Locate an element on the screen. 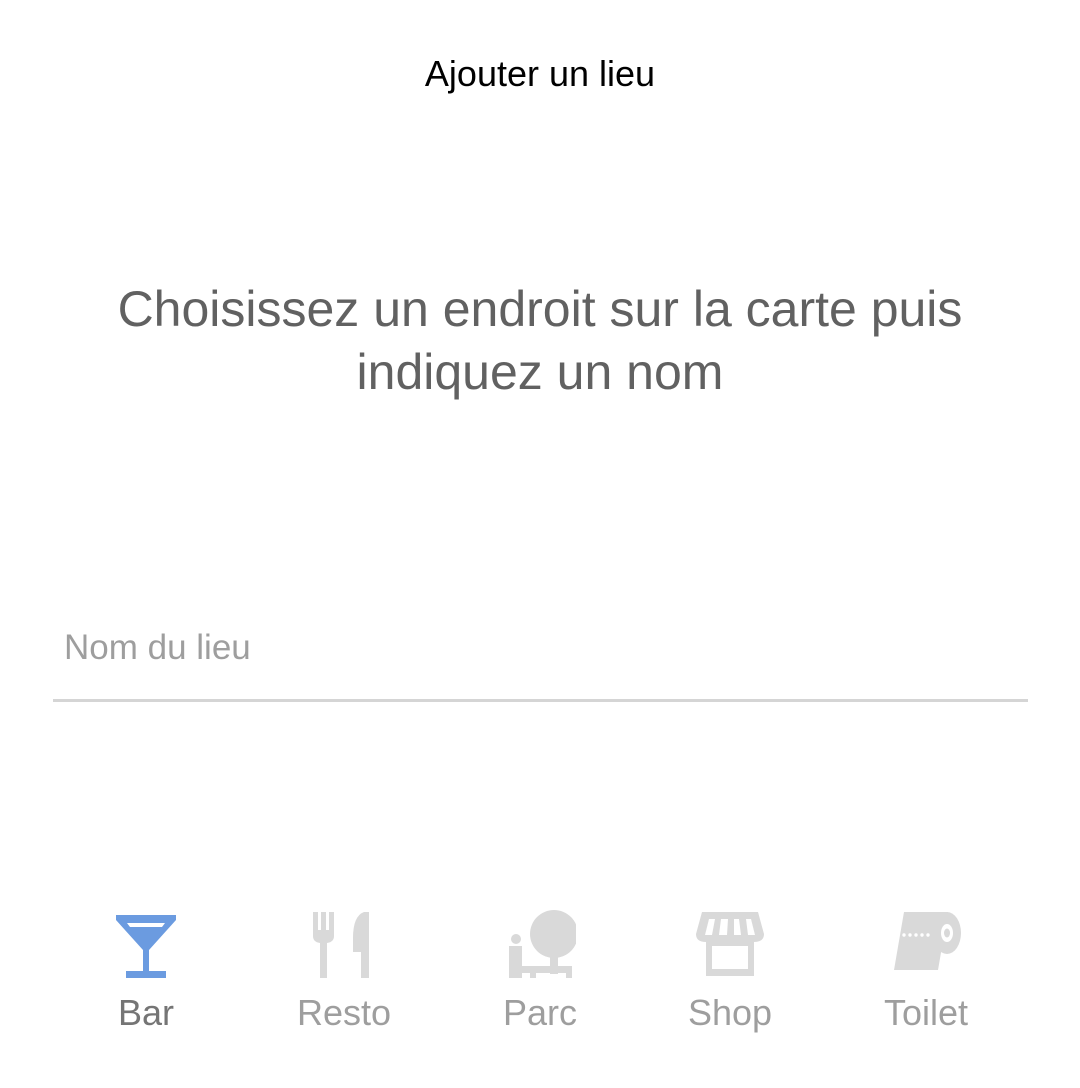 This screenshot has width=1080, height=1088. fork-knife-icon is located at coordinates (344, 944).